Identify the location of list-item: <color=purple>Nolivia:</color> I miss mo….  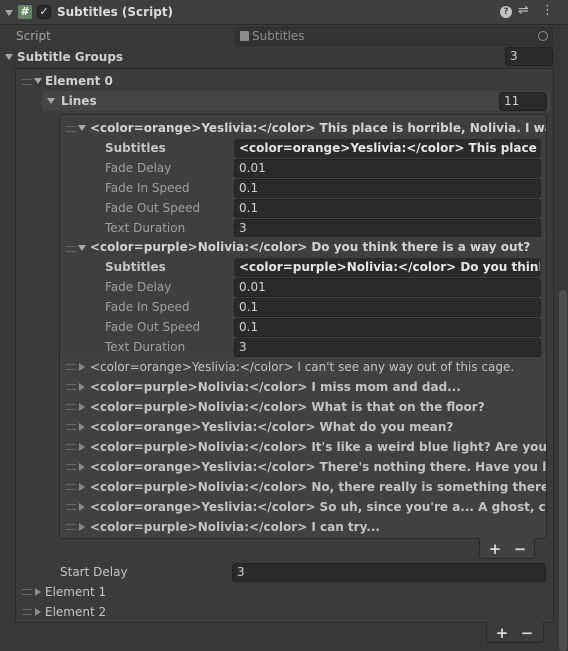
(303, 387).